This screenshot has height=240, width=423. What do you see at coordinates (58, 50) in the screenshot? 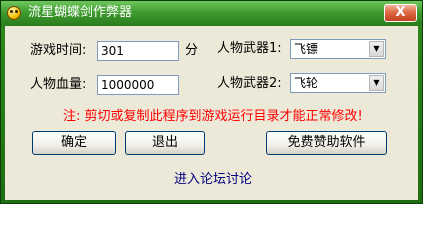
I see `game-time-label: 游戏时间:` at bounding box center [58, 50].